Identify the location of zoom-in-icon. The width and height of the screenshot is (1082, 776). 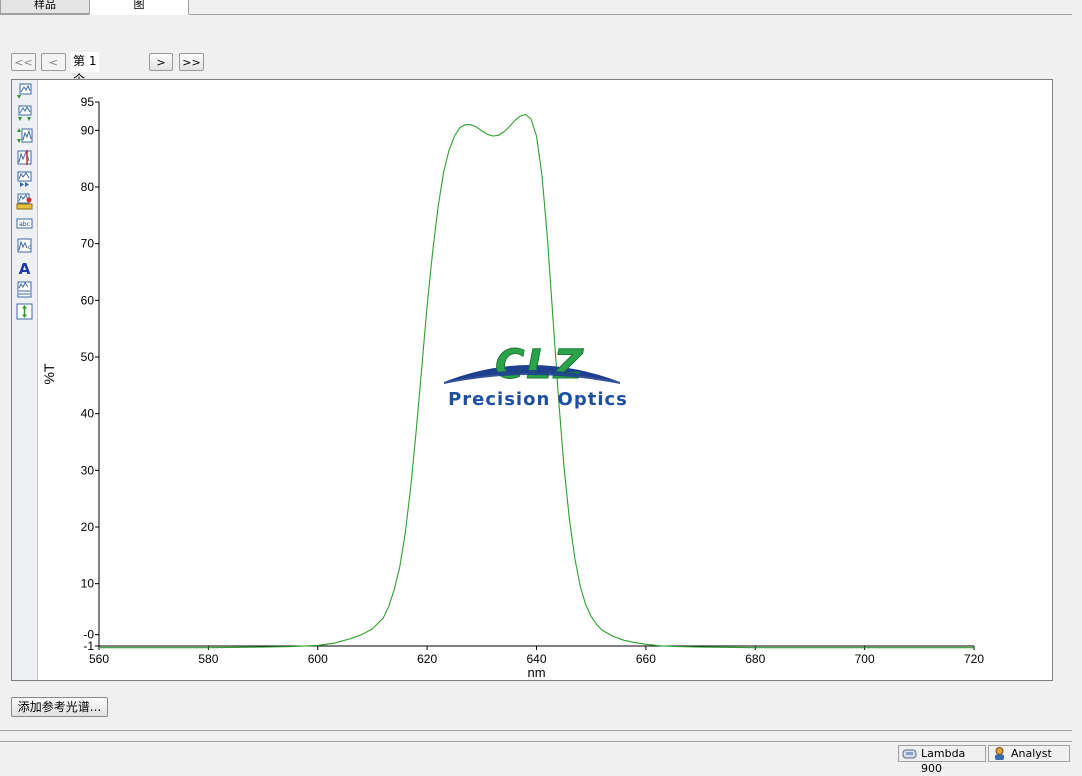
(24, 91).